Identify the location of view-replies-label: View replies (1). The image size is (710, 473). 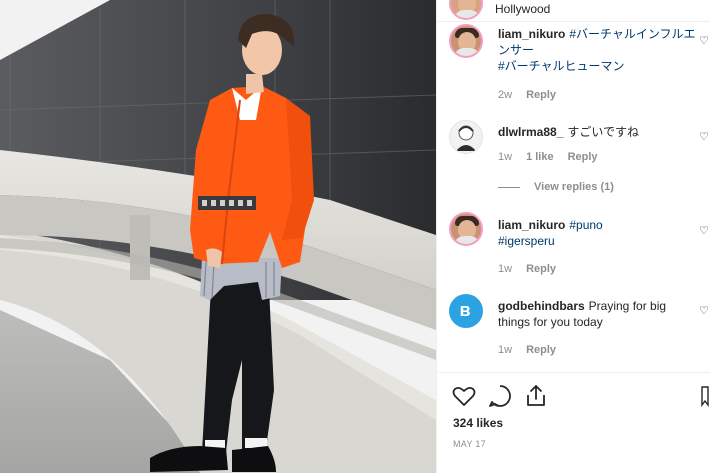
(574, 187).